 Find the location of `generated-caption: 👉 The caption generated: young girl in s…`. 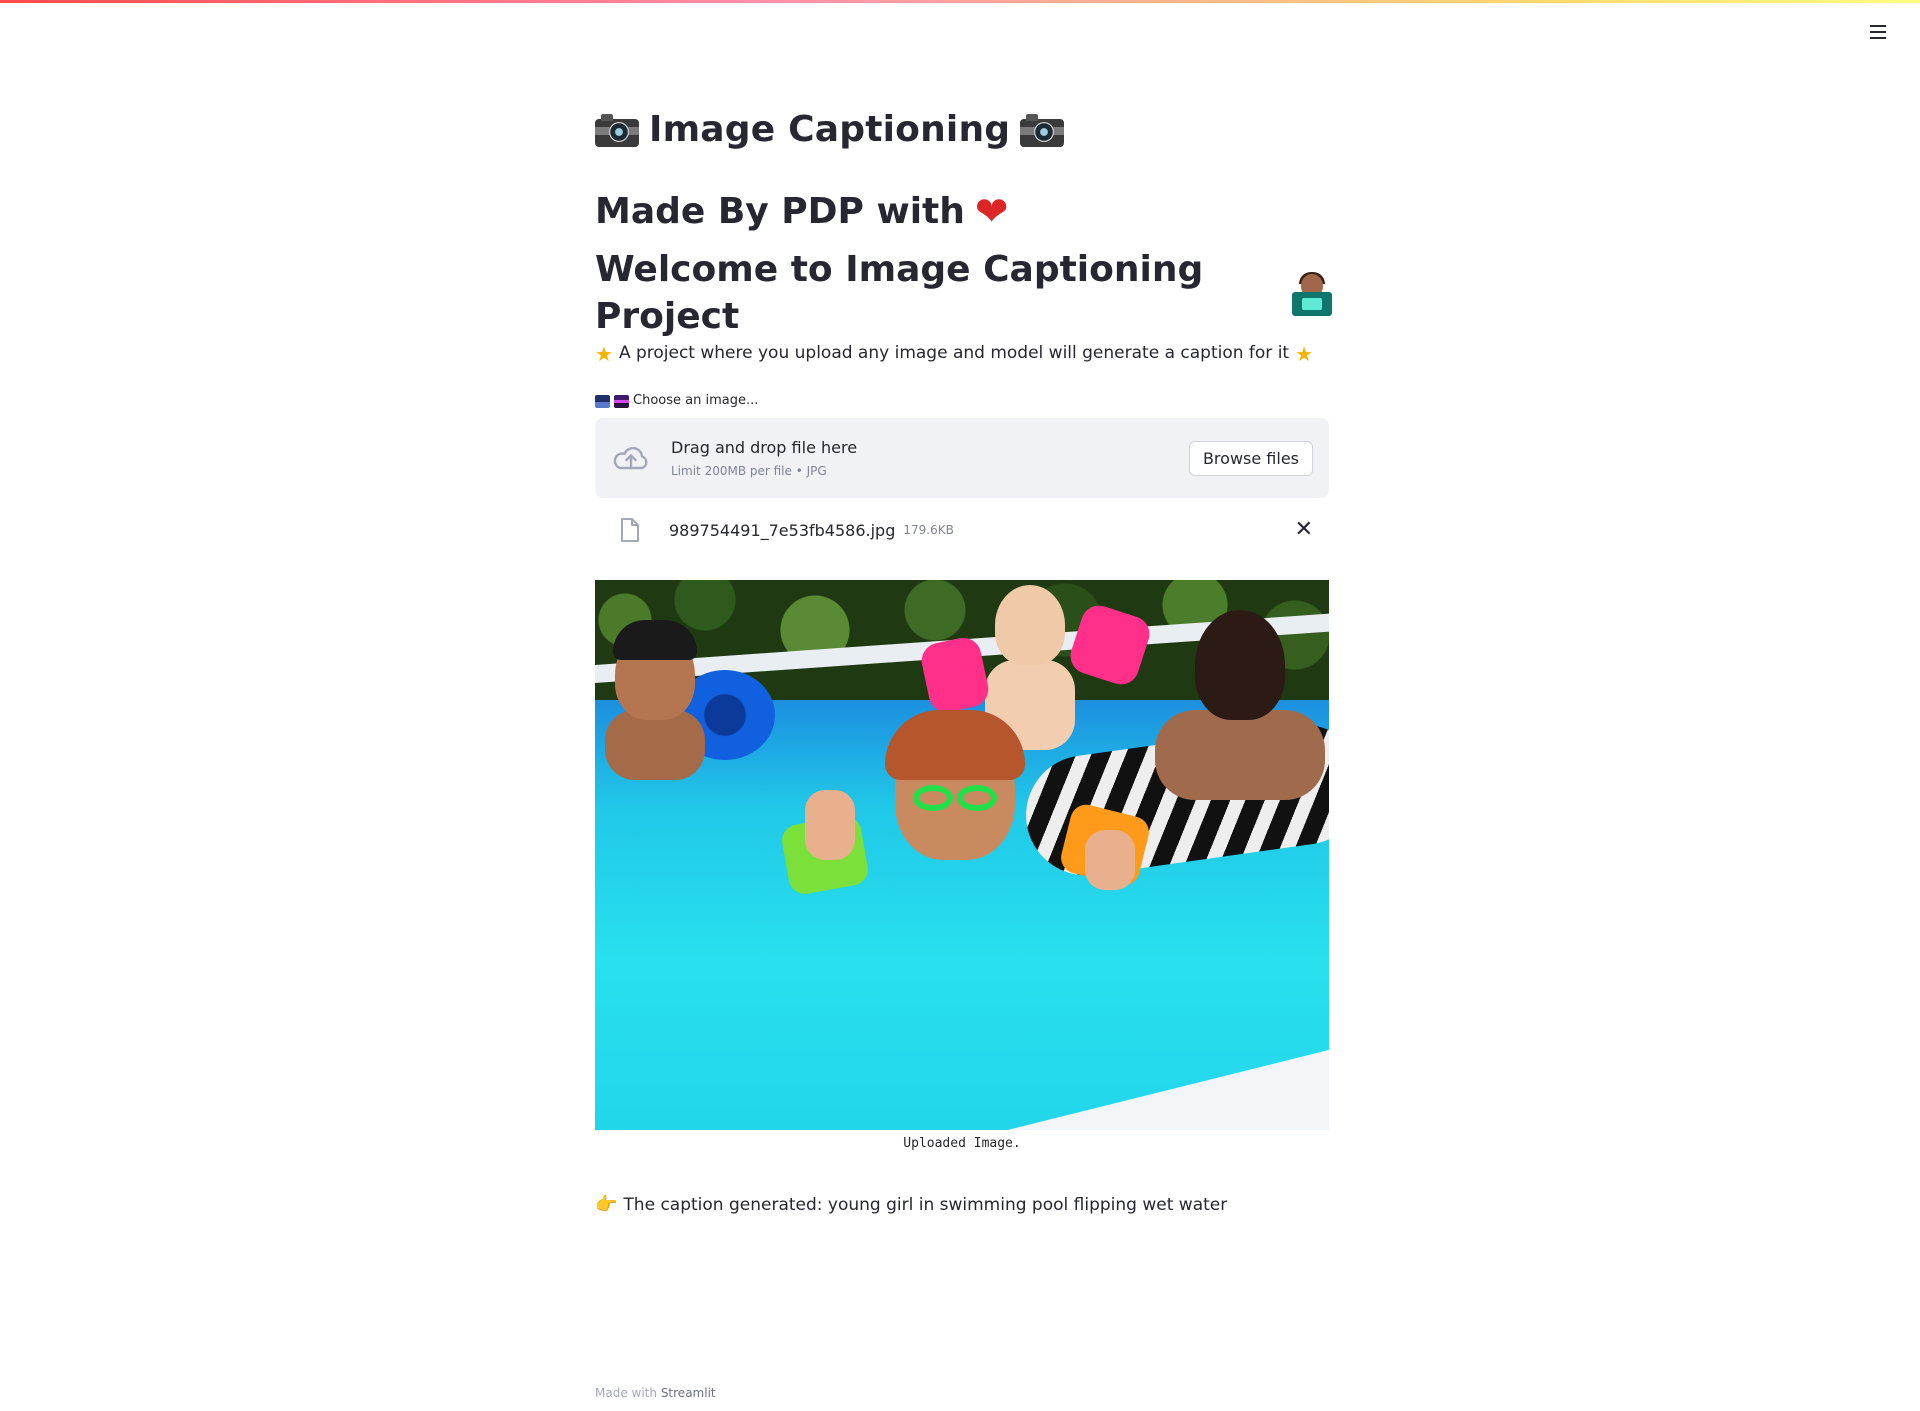

generated-caption: 👉 The caption generated: young girl in s… is located at coordinates (962, 1205).